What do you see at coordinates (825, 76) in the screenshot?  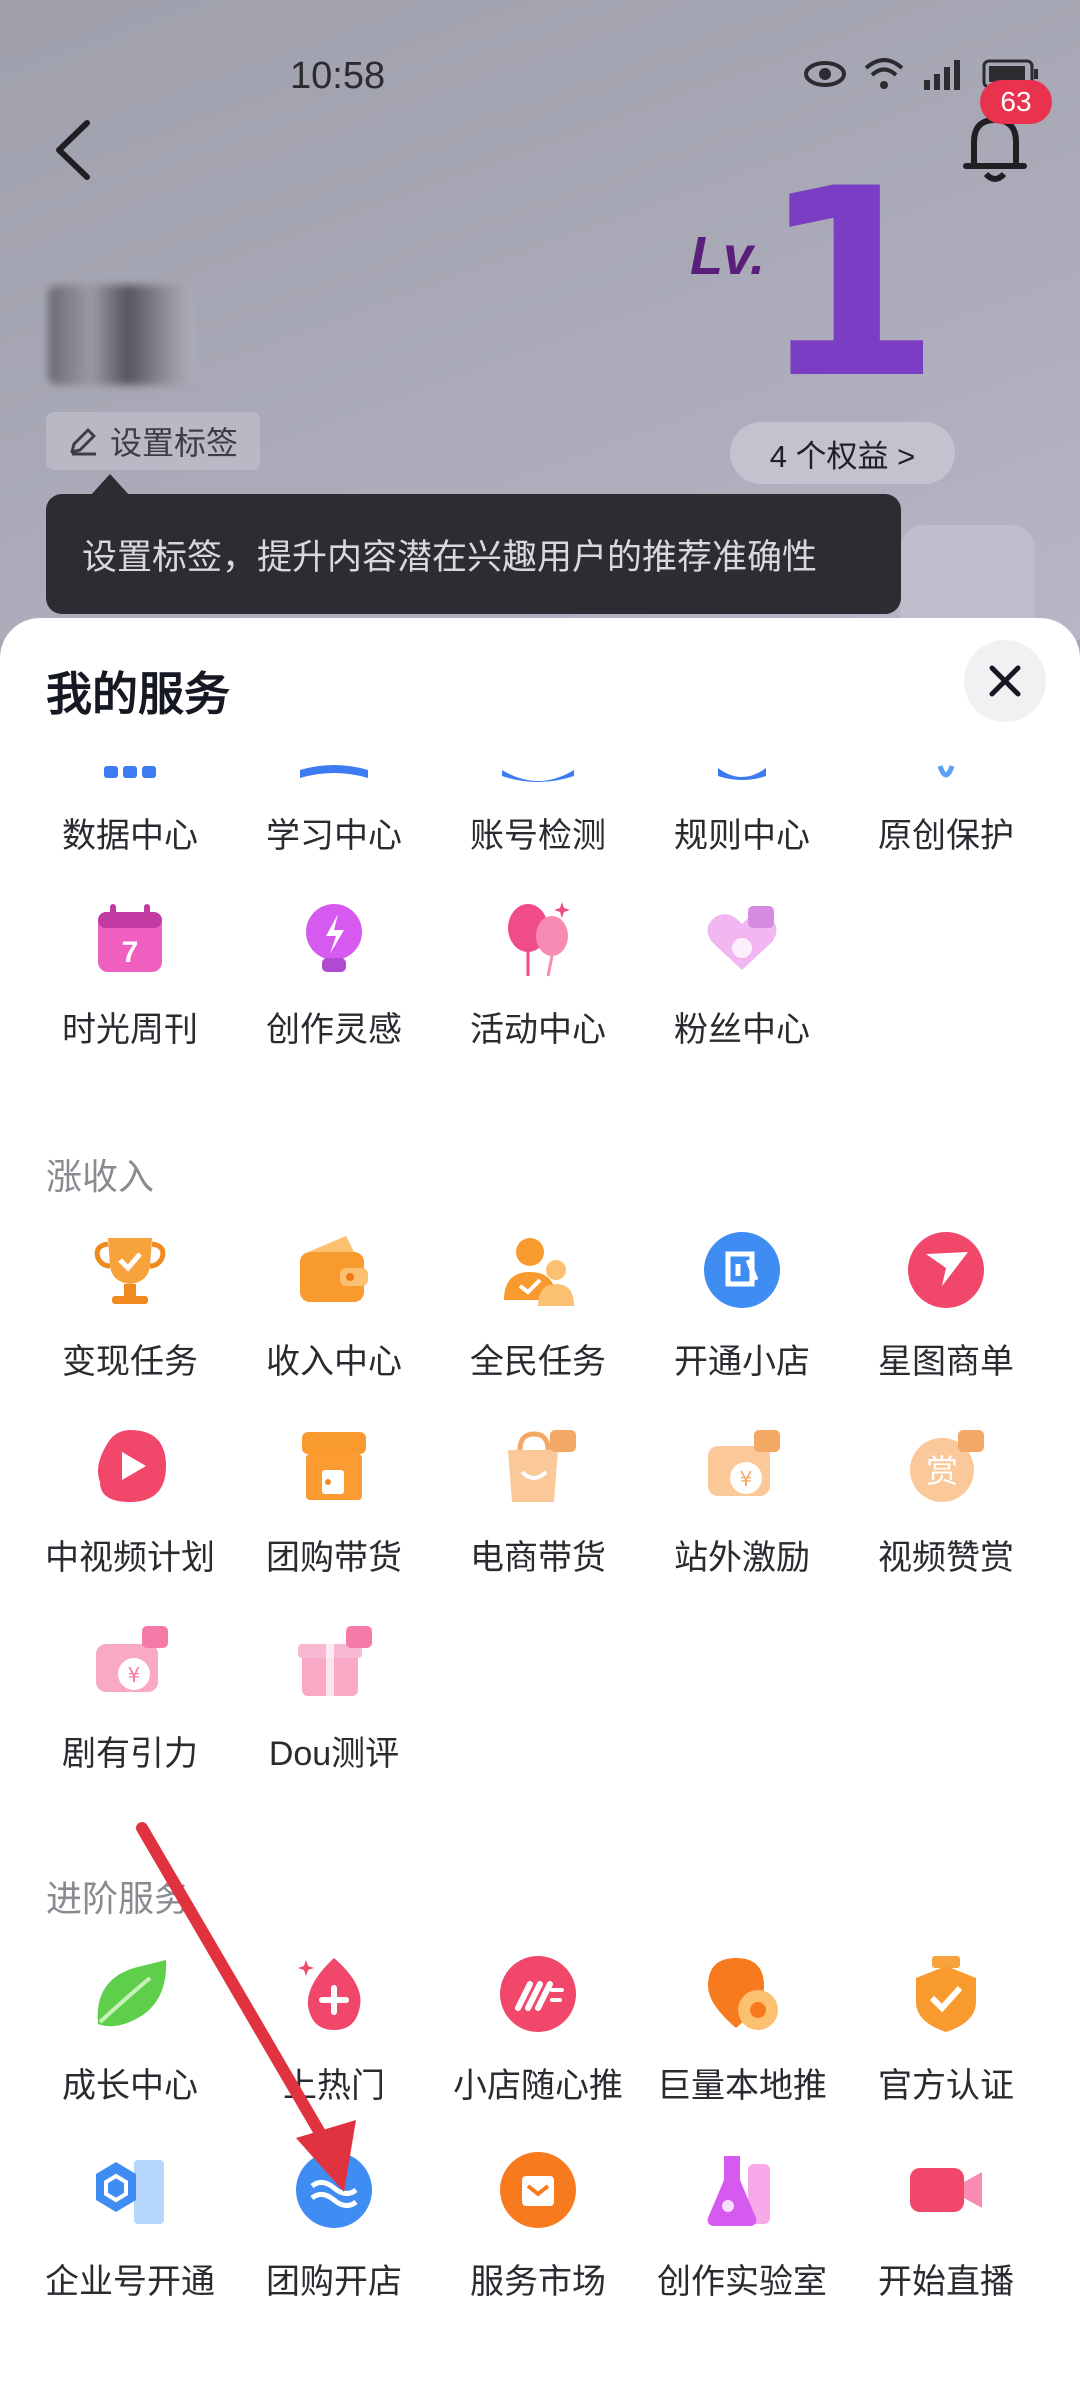 I see `eye-icon` at bounding box center [825, 76].